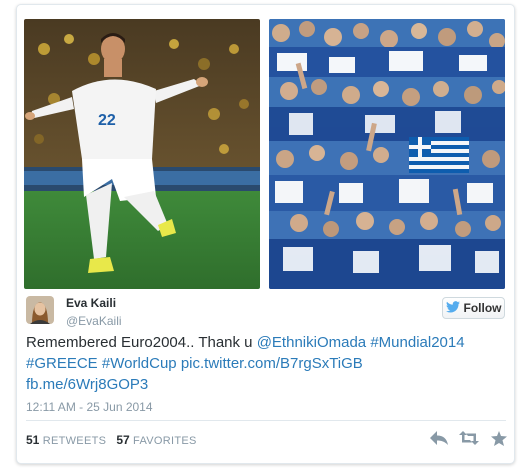 This screenshot has width=527, height=475. Describe the element at coordinates (122, 440) in the screenshot. I see `favorites-count: 57` at that location.